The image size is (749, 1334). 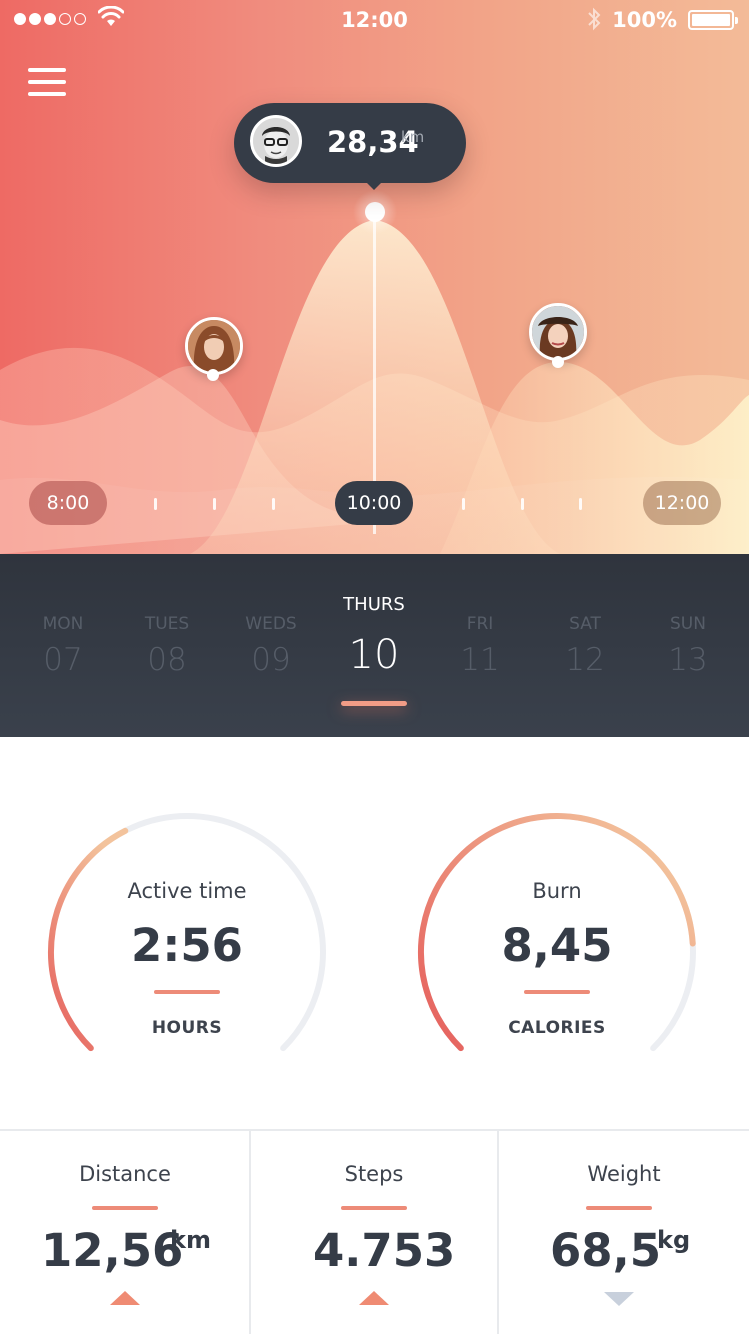 I want to click on user-avatar, so click(x=276, y=141).